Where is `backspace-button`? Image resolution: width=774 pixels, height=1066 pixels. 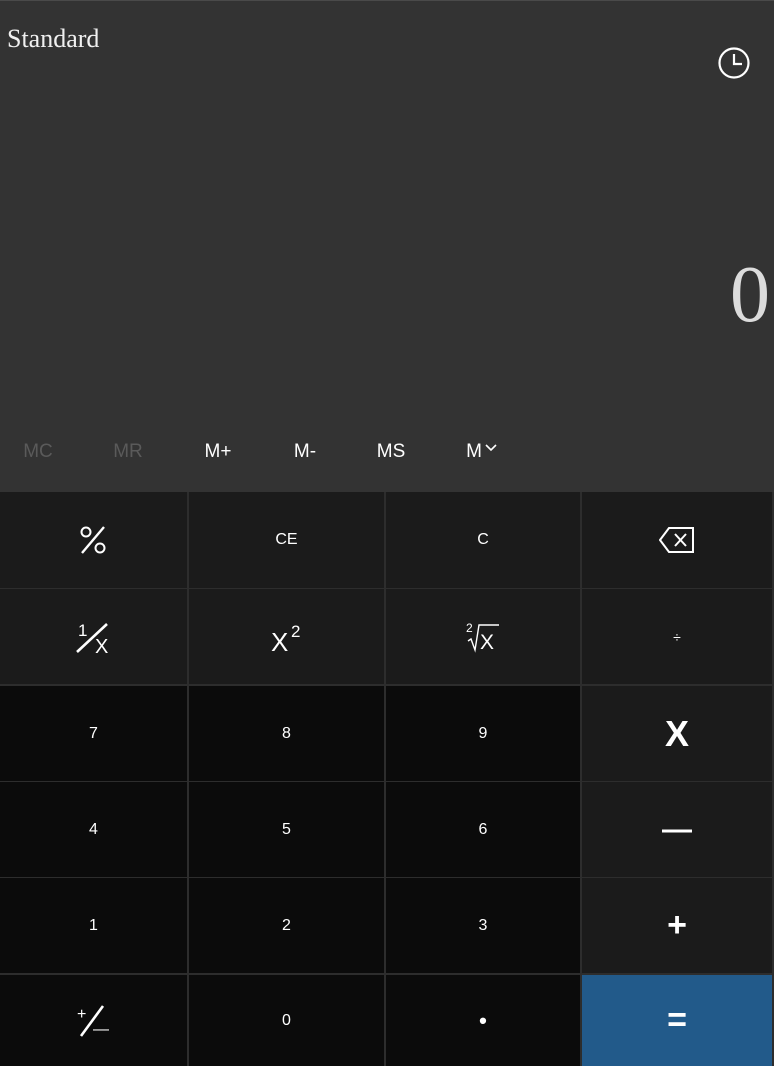 backspace-button is located at coordinates (677, 540).